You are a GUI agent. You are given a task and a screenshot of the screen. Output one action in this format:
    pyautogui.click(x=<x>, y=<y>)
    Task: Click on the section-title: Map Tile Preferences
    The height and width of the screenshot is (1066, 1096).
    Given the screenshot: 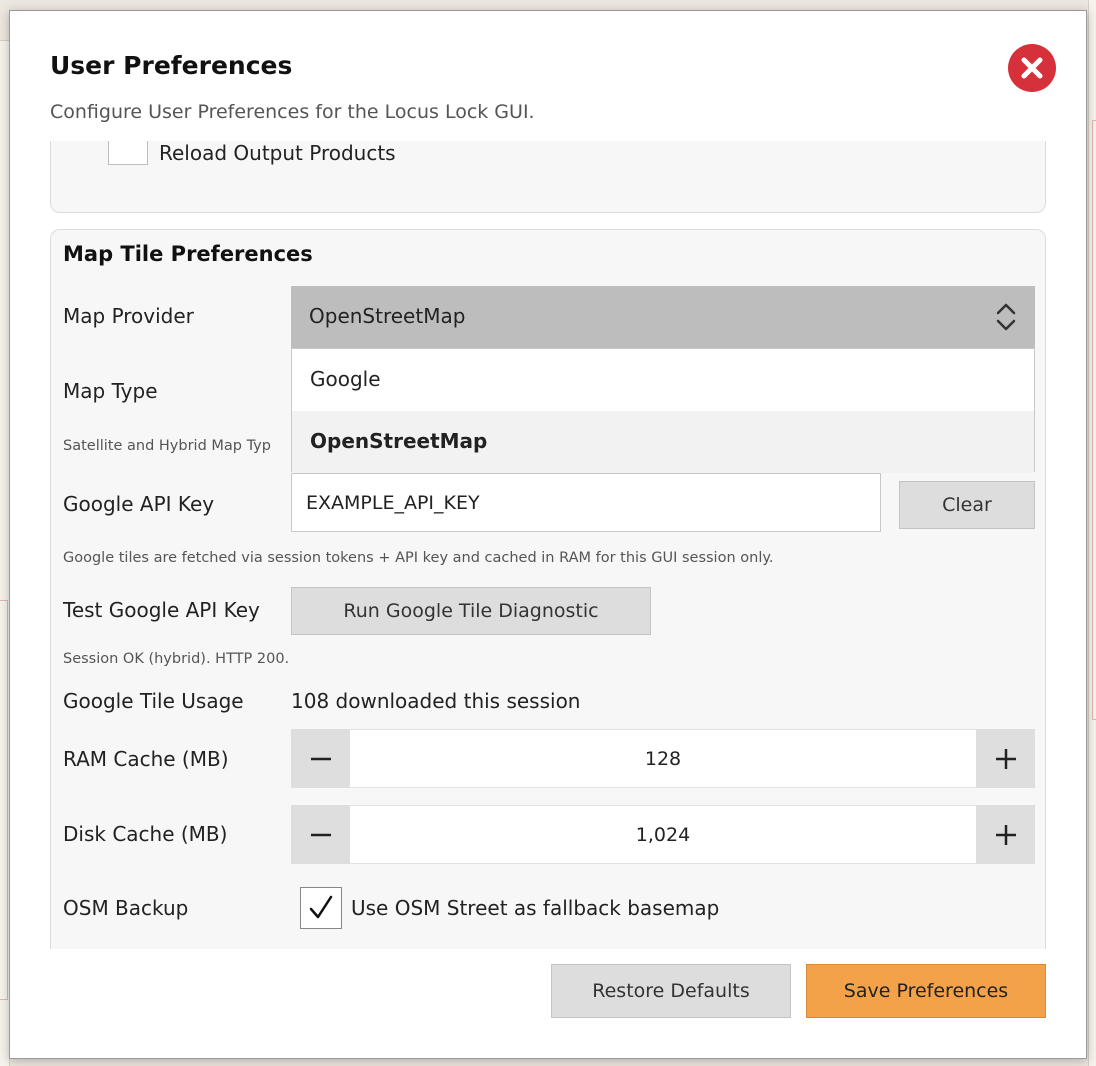 What is the action you would take?
    pyautogui.click(x=188, y=254)
    